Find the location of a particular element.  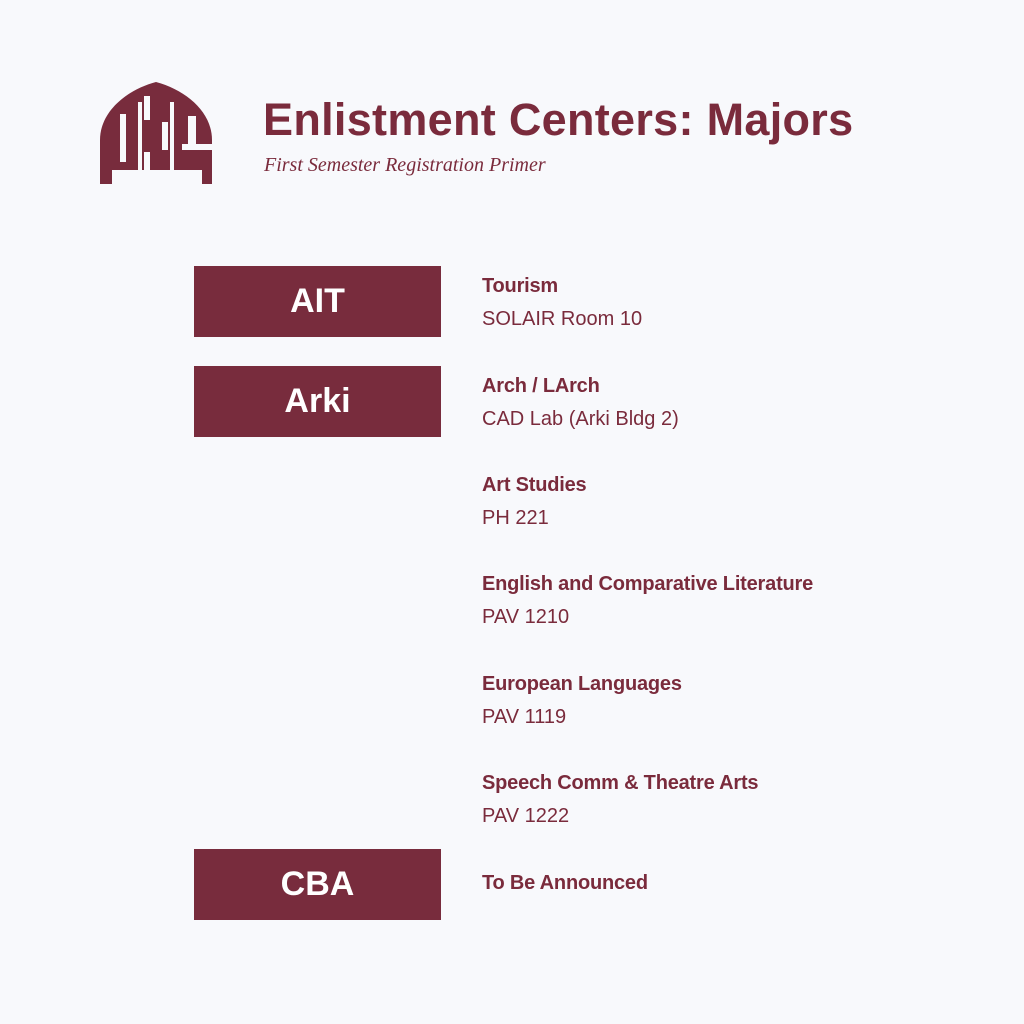

college-badge-cba: CBA is located at coordinates (317, 884).